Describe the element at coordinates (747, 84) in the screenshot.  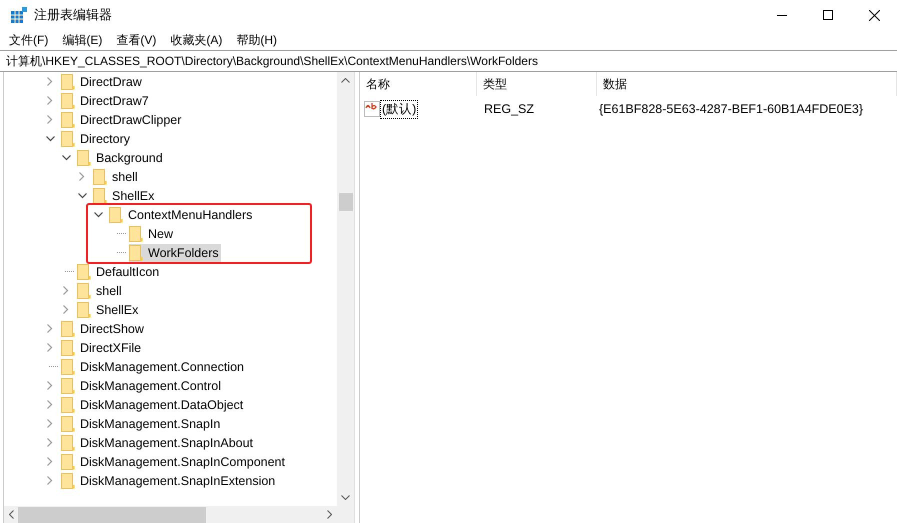
I see `column-header: 数据` at that location.